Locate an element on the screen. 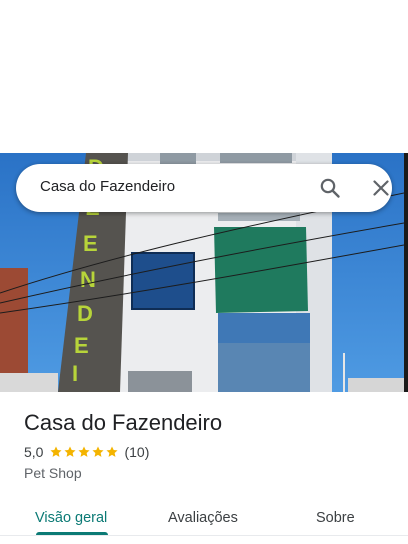  tab-reviews: Avaliações is located at coordinates (203, 518).